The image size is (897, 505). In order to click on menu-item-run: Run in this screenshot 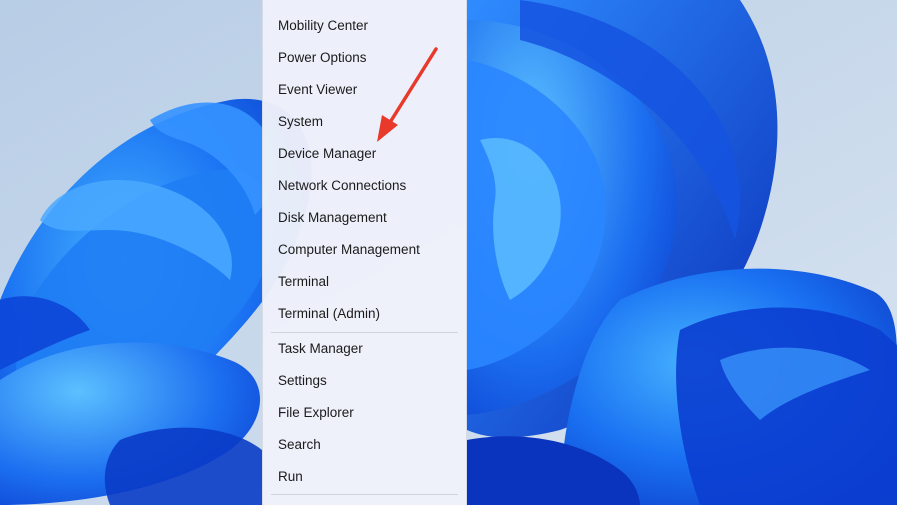, I will do `click(364, 477)`.